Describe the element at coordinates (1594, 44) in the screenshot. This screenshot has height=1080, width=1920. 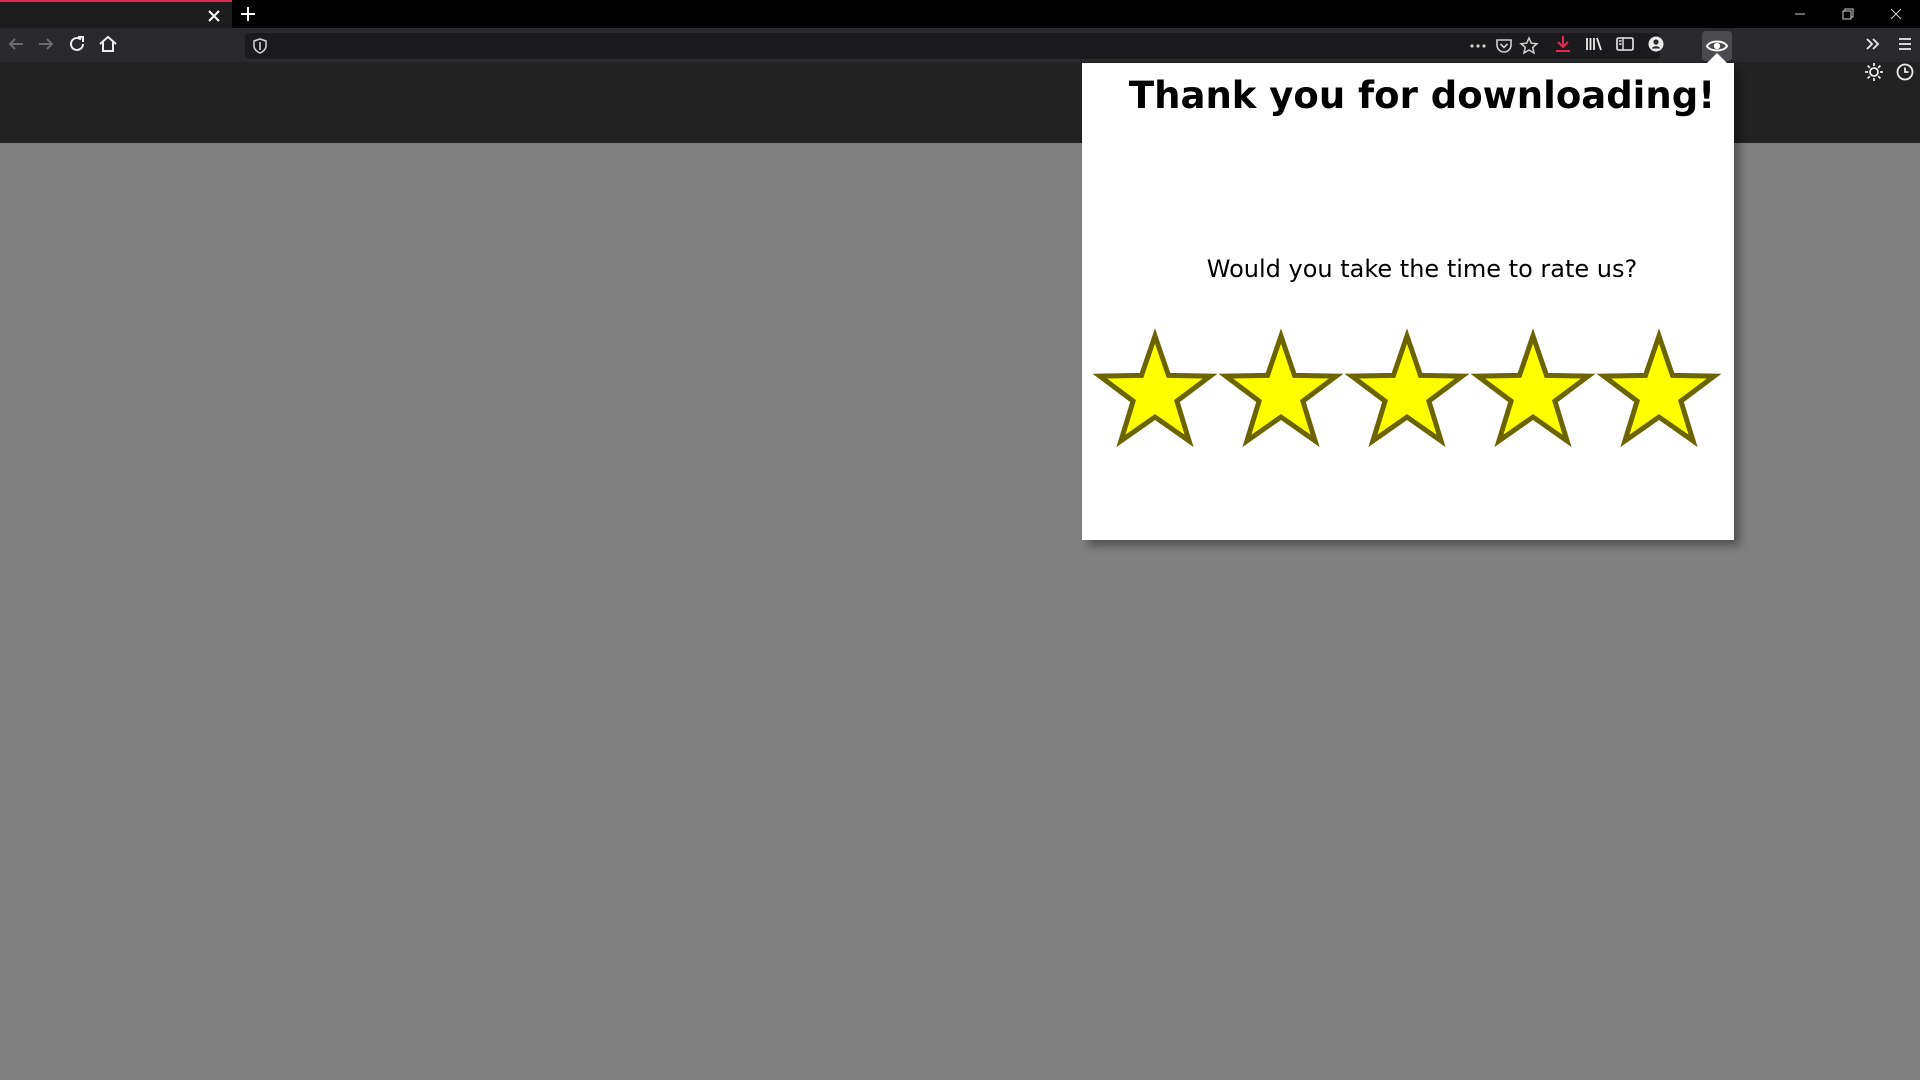
I see `library-icon` at that location.